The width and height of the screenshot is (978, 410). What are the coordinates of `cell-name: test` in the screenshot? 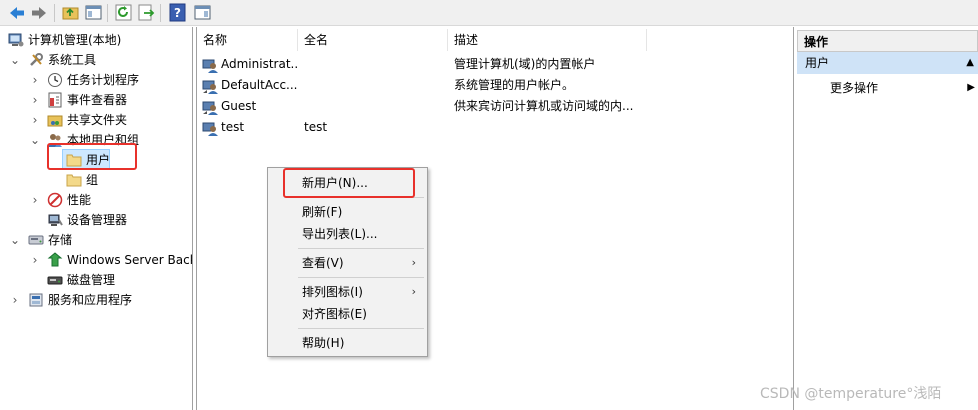 It's located at (233, 127).